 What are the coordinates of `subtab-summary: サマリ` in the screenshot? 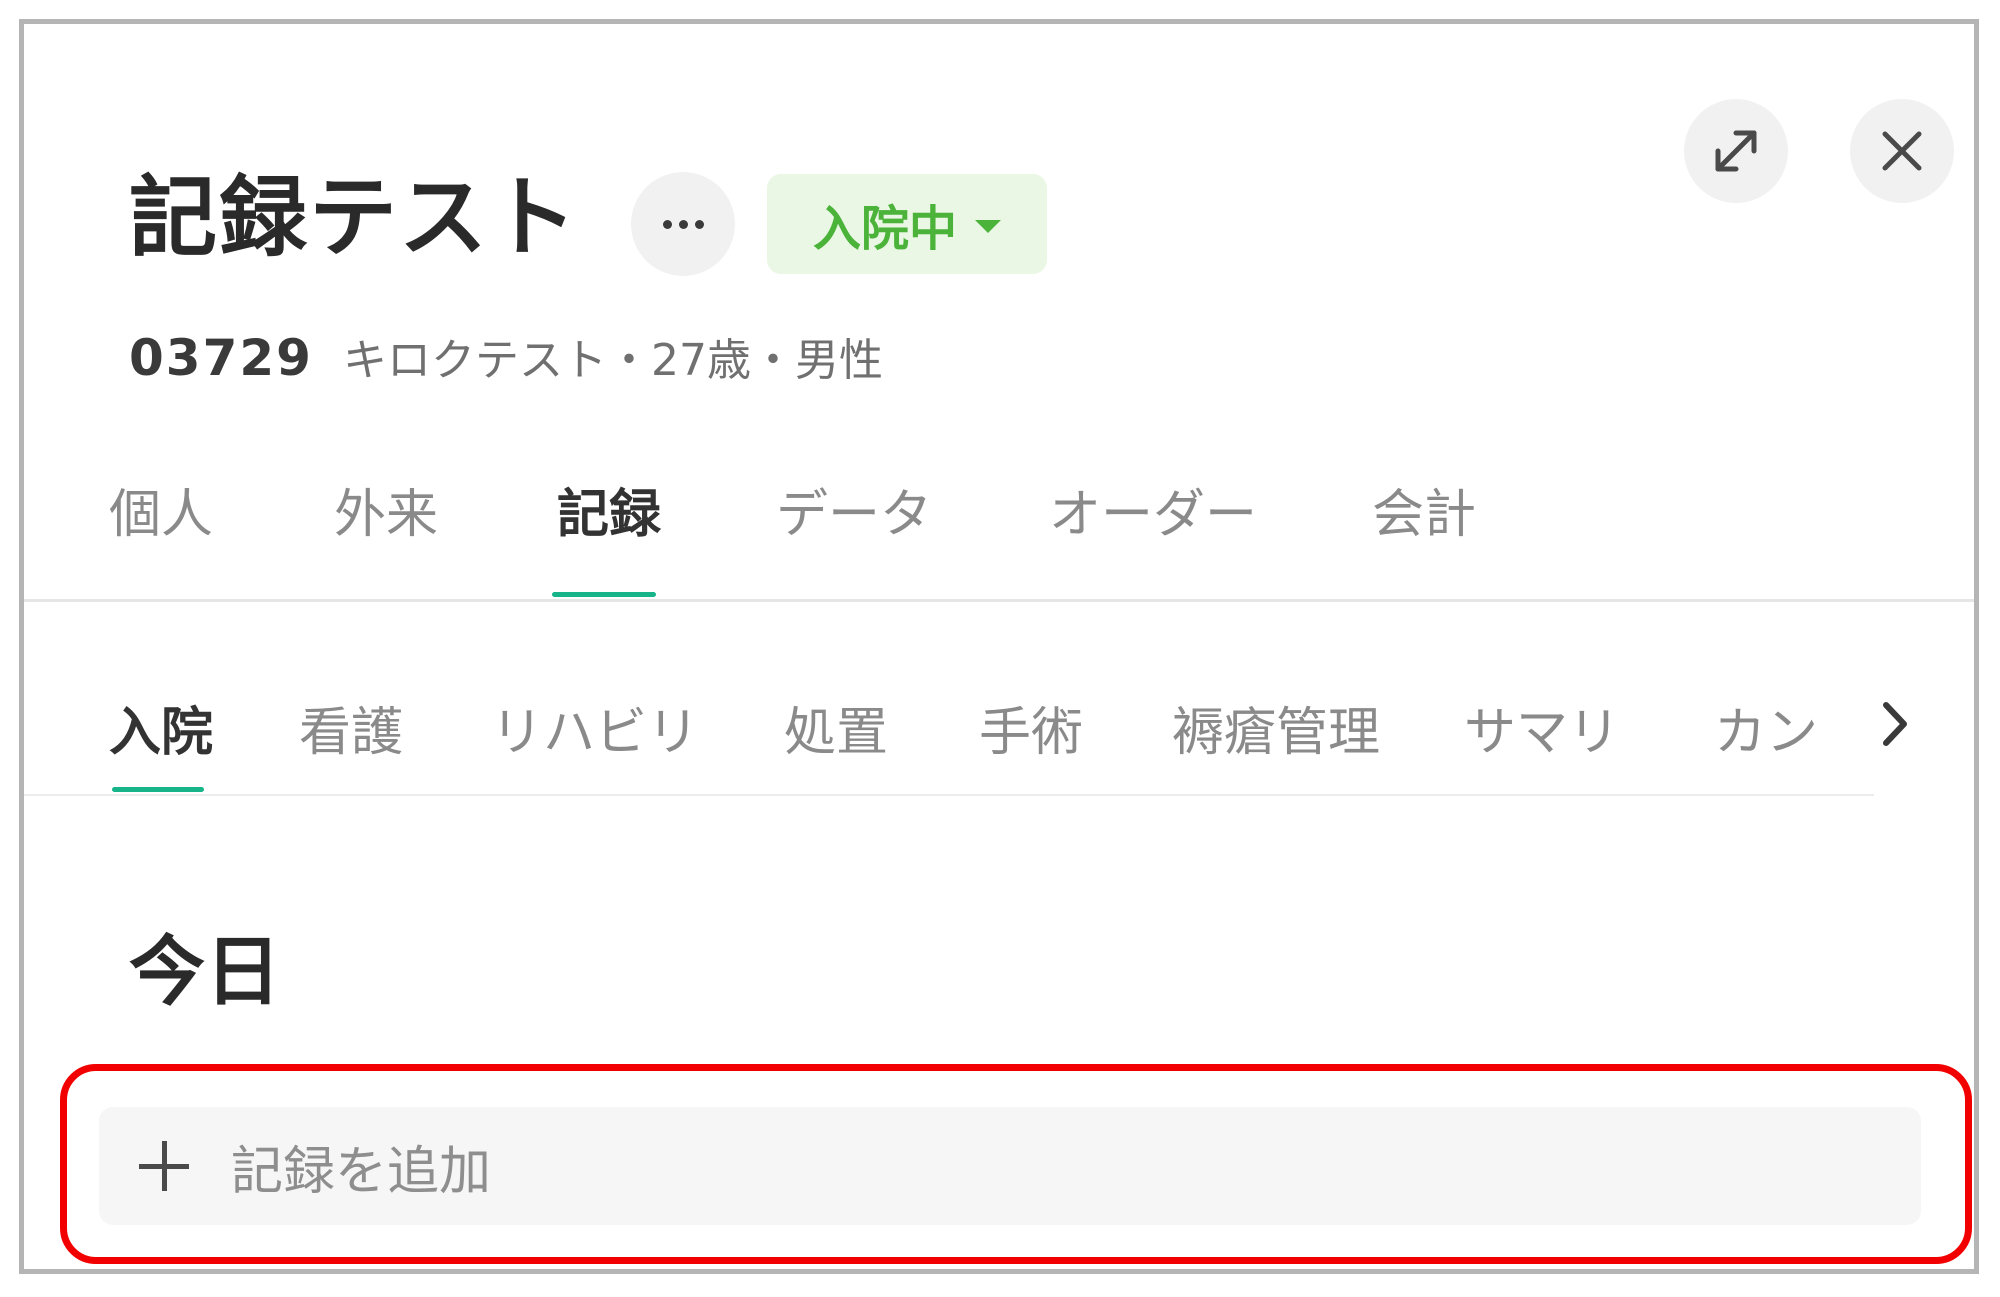 It's located at (1542, 733).